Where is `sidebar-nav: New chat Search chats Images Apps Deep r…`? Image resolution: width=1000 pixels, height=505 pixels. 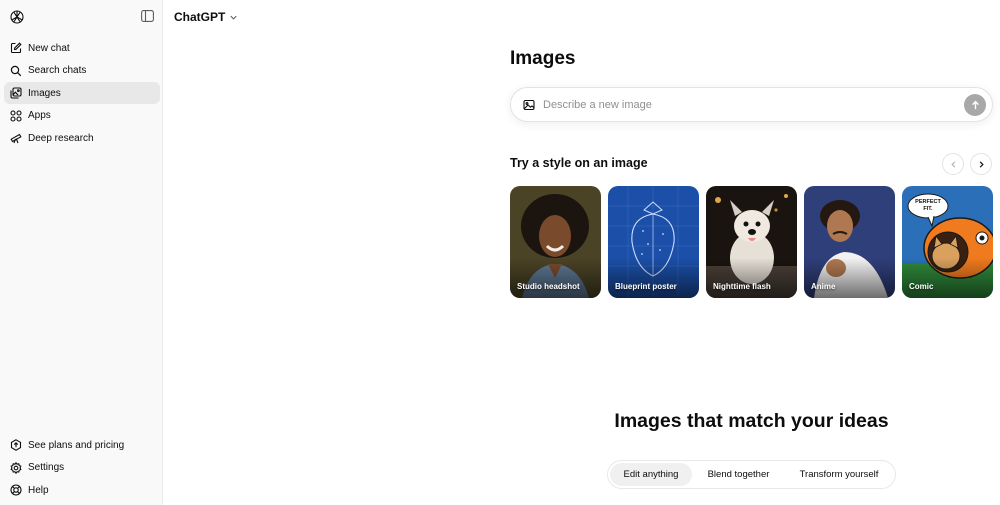
sidebar-nav: New chat Search chats Images Apps Deep r… is located at coordinates (82, 93).